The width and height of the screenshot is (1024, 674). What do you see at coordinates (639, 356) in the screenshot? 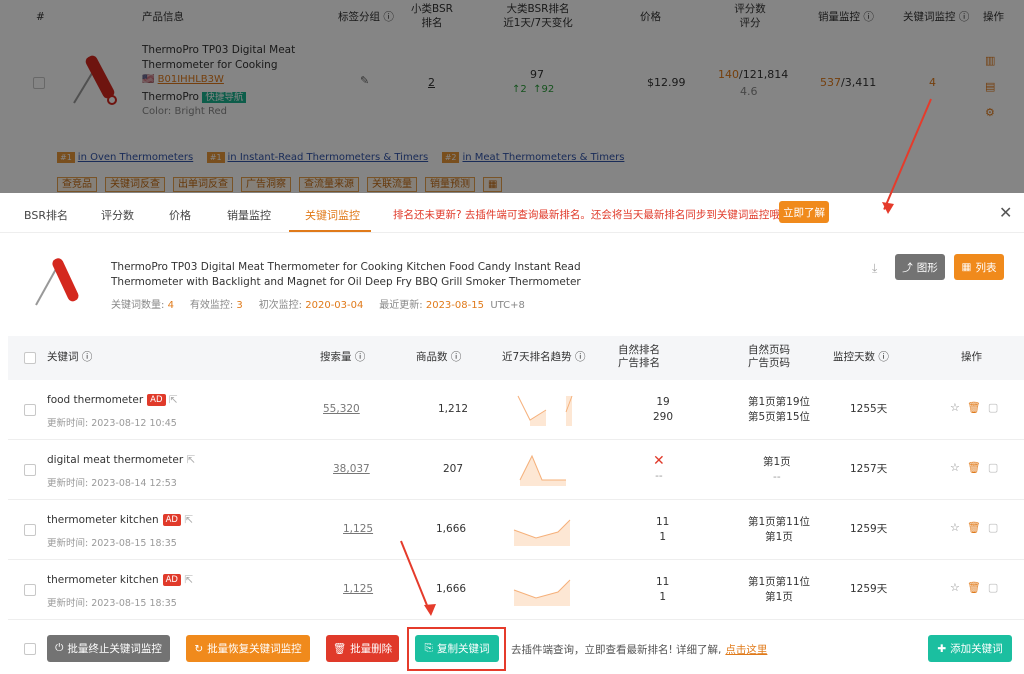
I see `th-rank: 自然排名 广告排名` at bounding box center [639, 356].